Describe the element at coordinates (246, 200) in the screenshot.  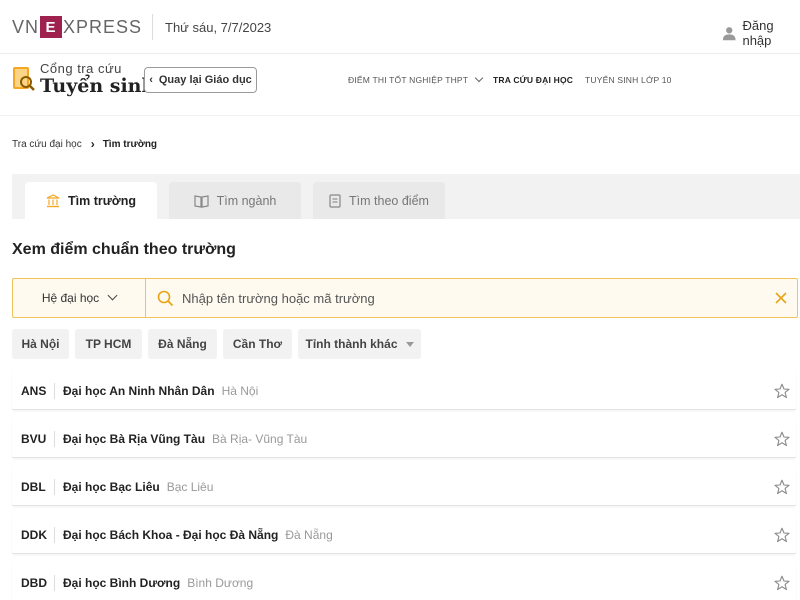
I see `tab-label: Tìm ngành` at that location.